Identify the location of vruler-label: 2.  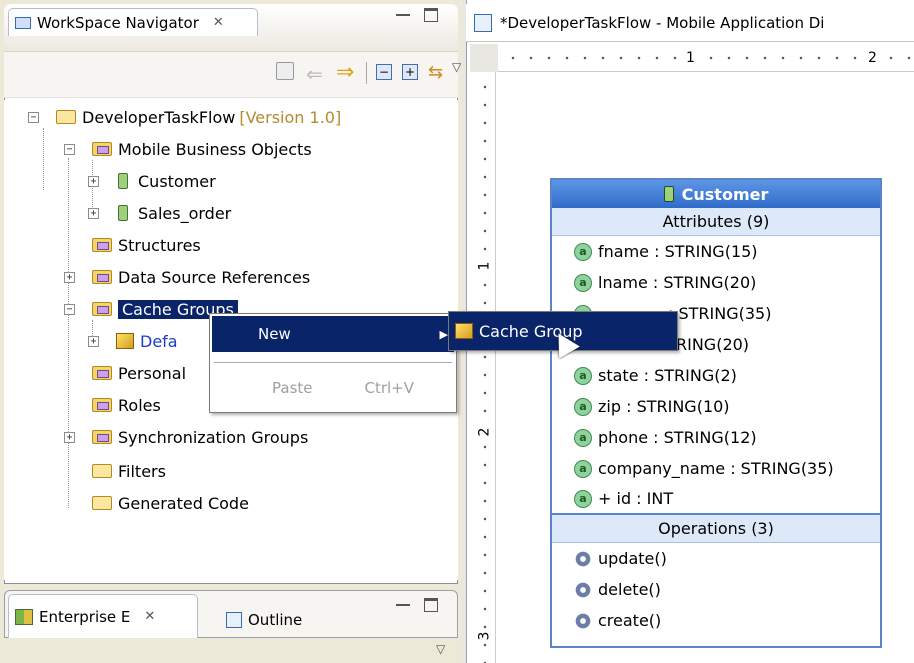
(484, 432).